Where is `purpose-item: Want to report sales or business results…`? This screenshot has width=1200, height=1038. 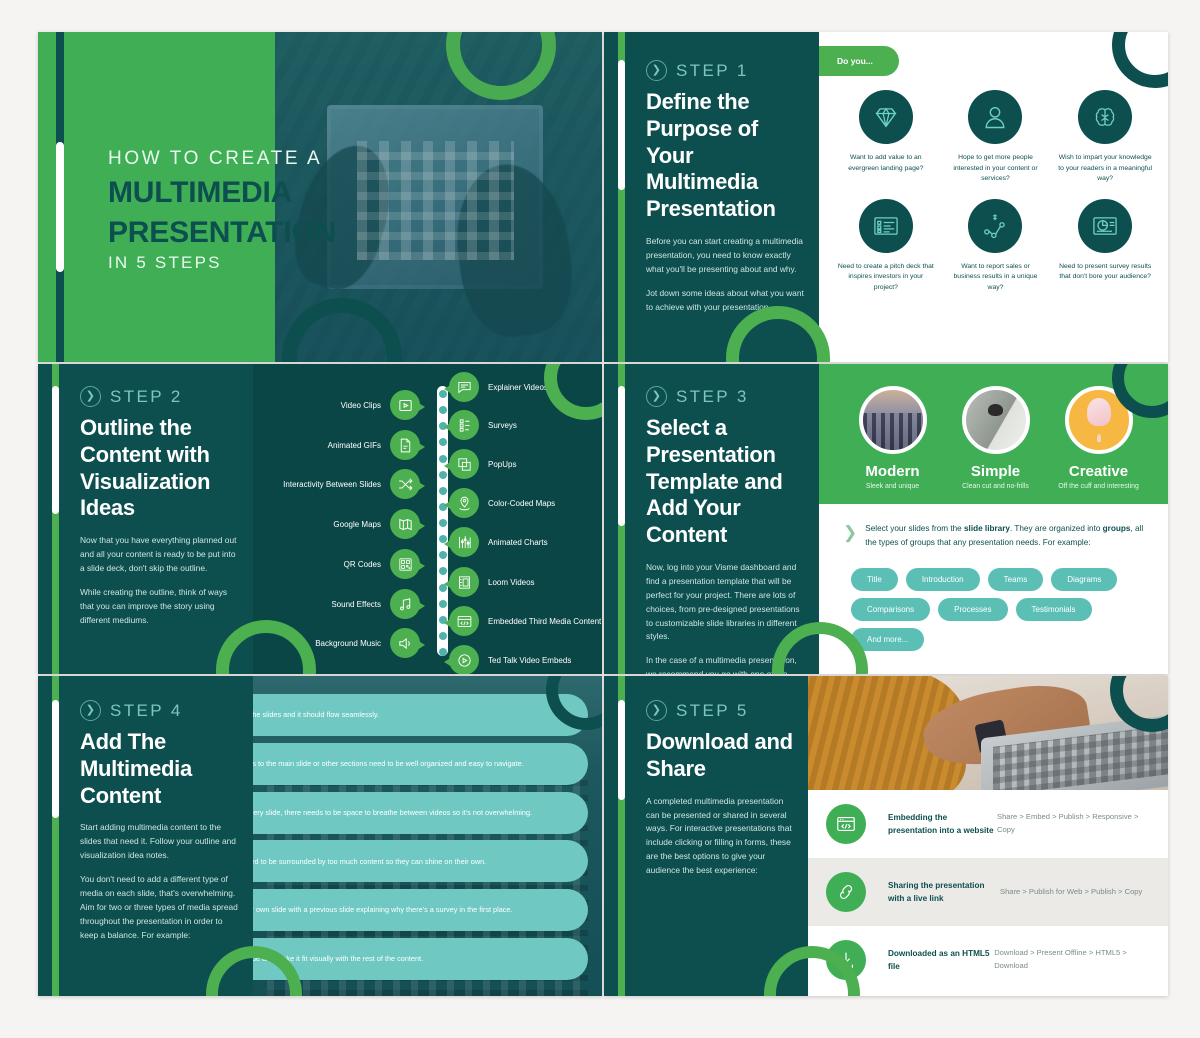 purpose-item: Want to report sales or business results… is located at coordinates (996, 246).